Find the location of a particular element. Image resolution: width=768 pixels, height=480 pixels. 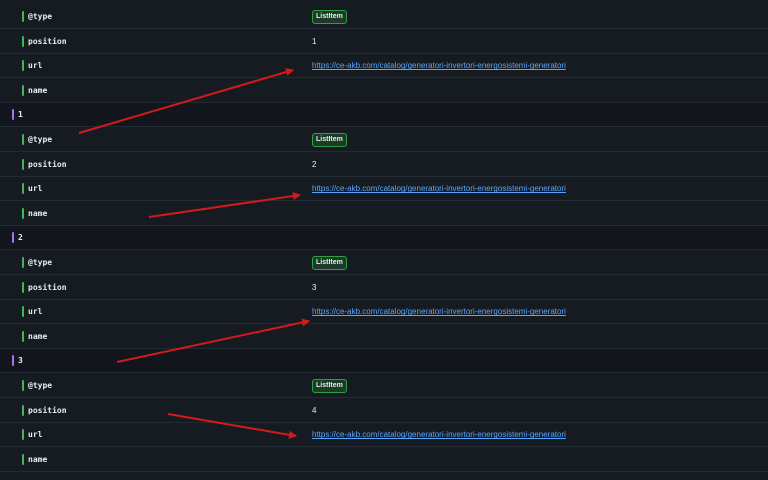

array-index-key: 1 is located at coordinates (17, 114).